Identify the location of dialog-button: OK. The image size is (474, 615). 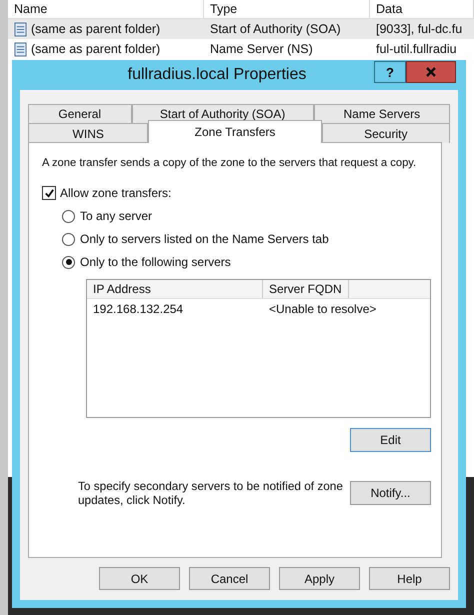
(139, 578).